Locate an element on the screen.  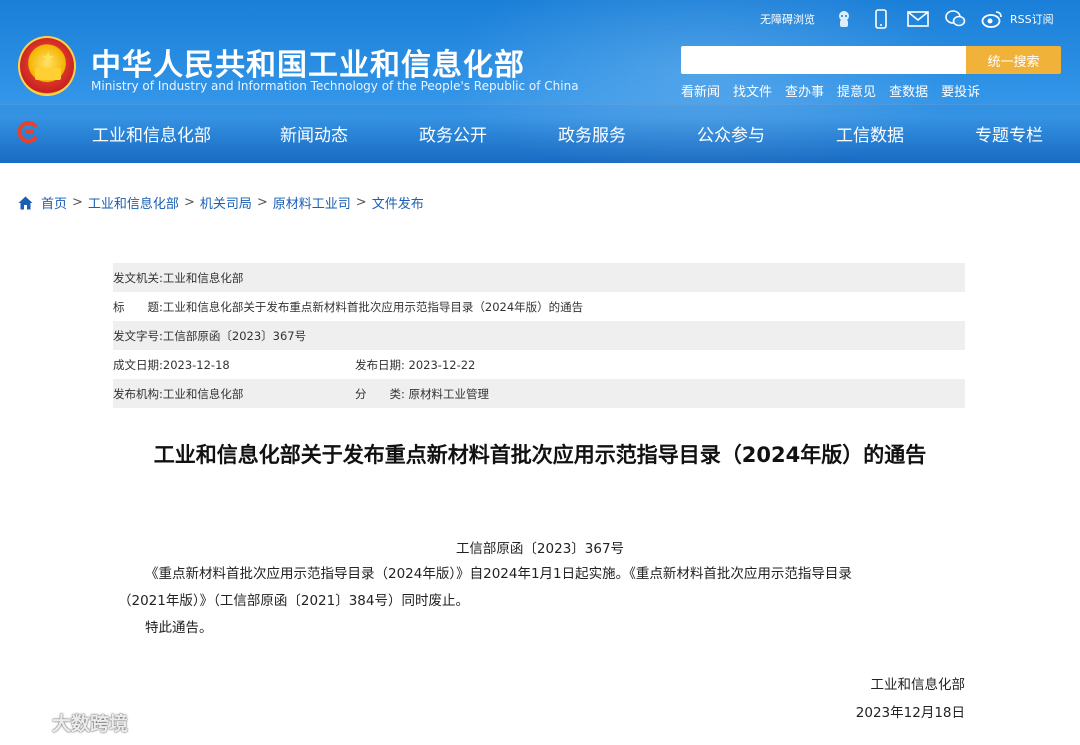
published-date-group: 发布日期: 2023-12-22 is located at coordinates (415, 365).